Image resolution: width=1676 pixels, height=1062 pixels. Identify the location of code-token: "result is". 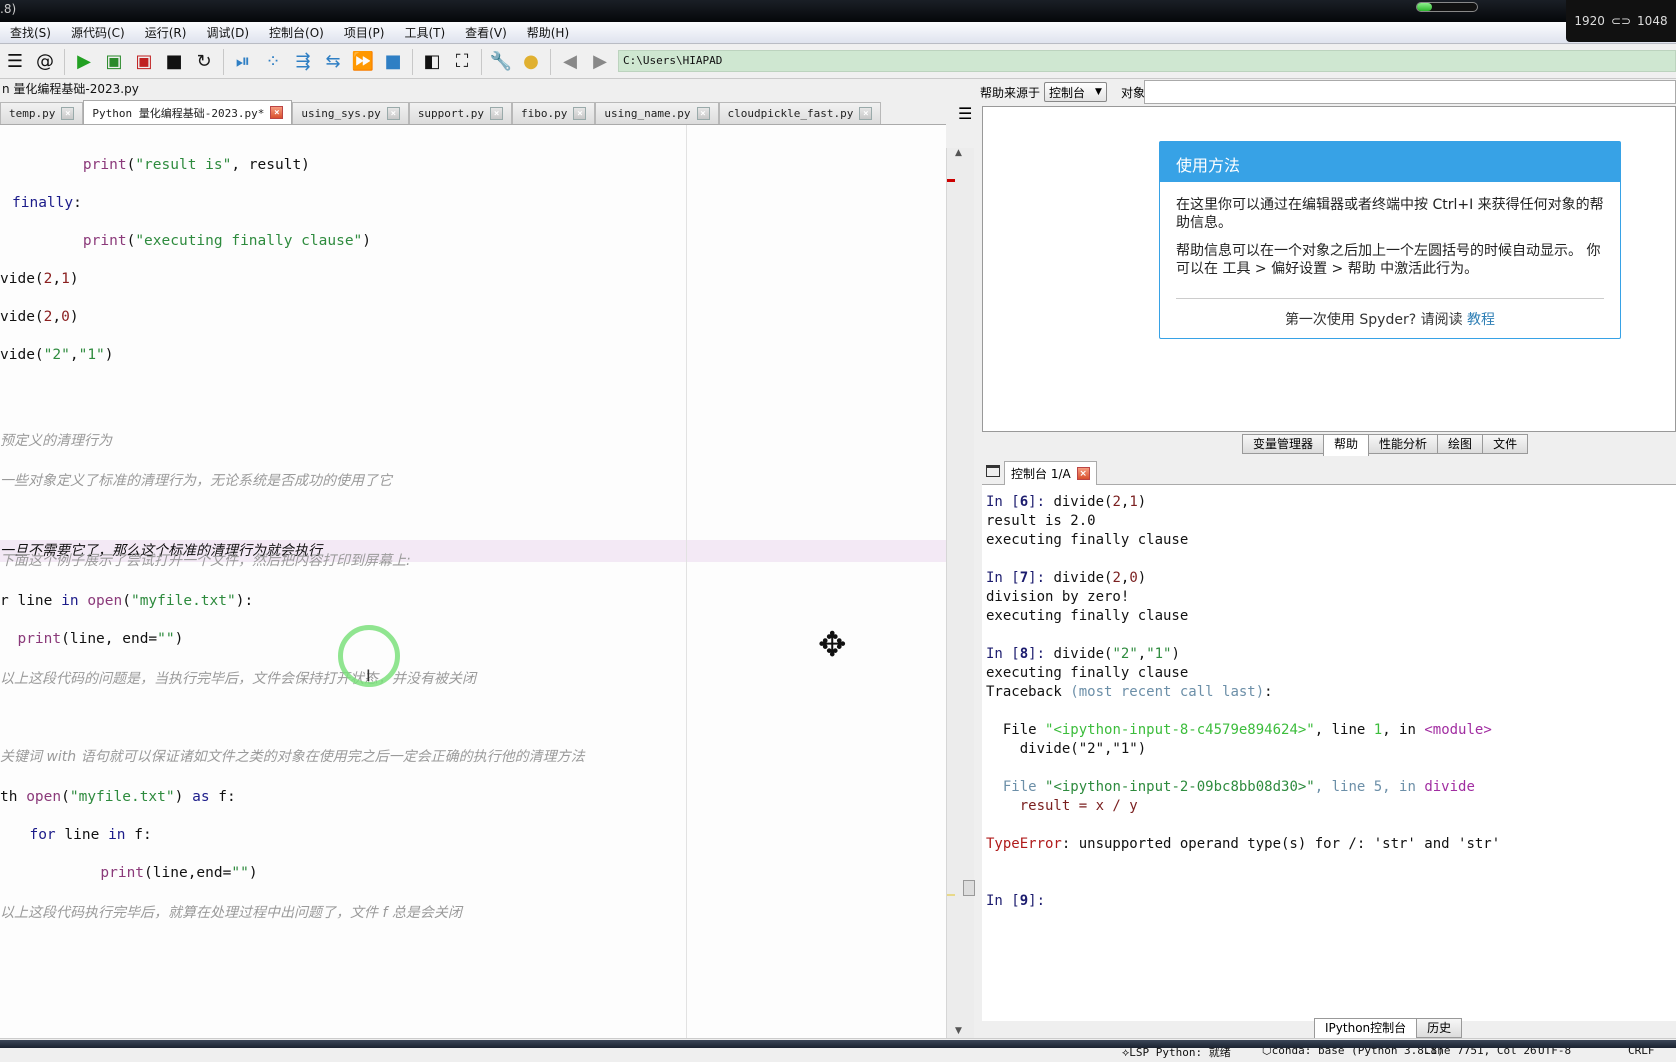
(183, 165).